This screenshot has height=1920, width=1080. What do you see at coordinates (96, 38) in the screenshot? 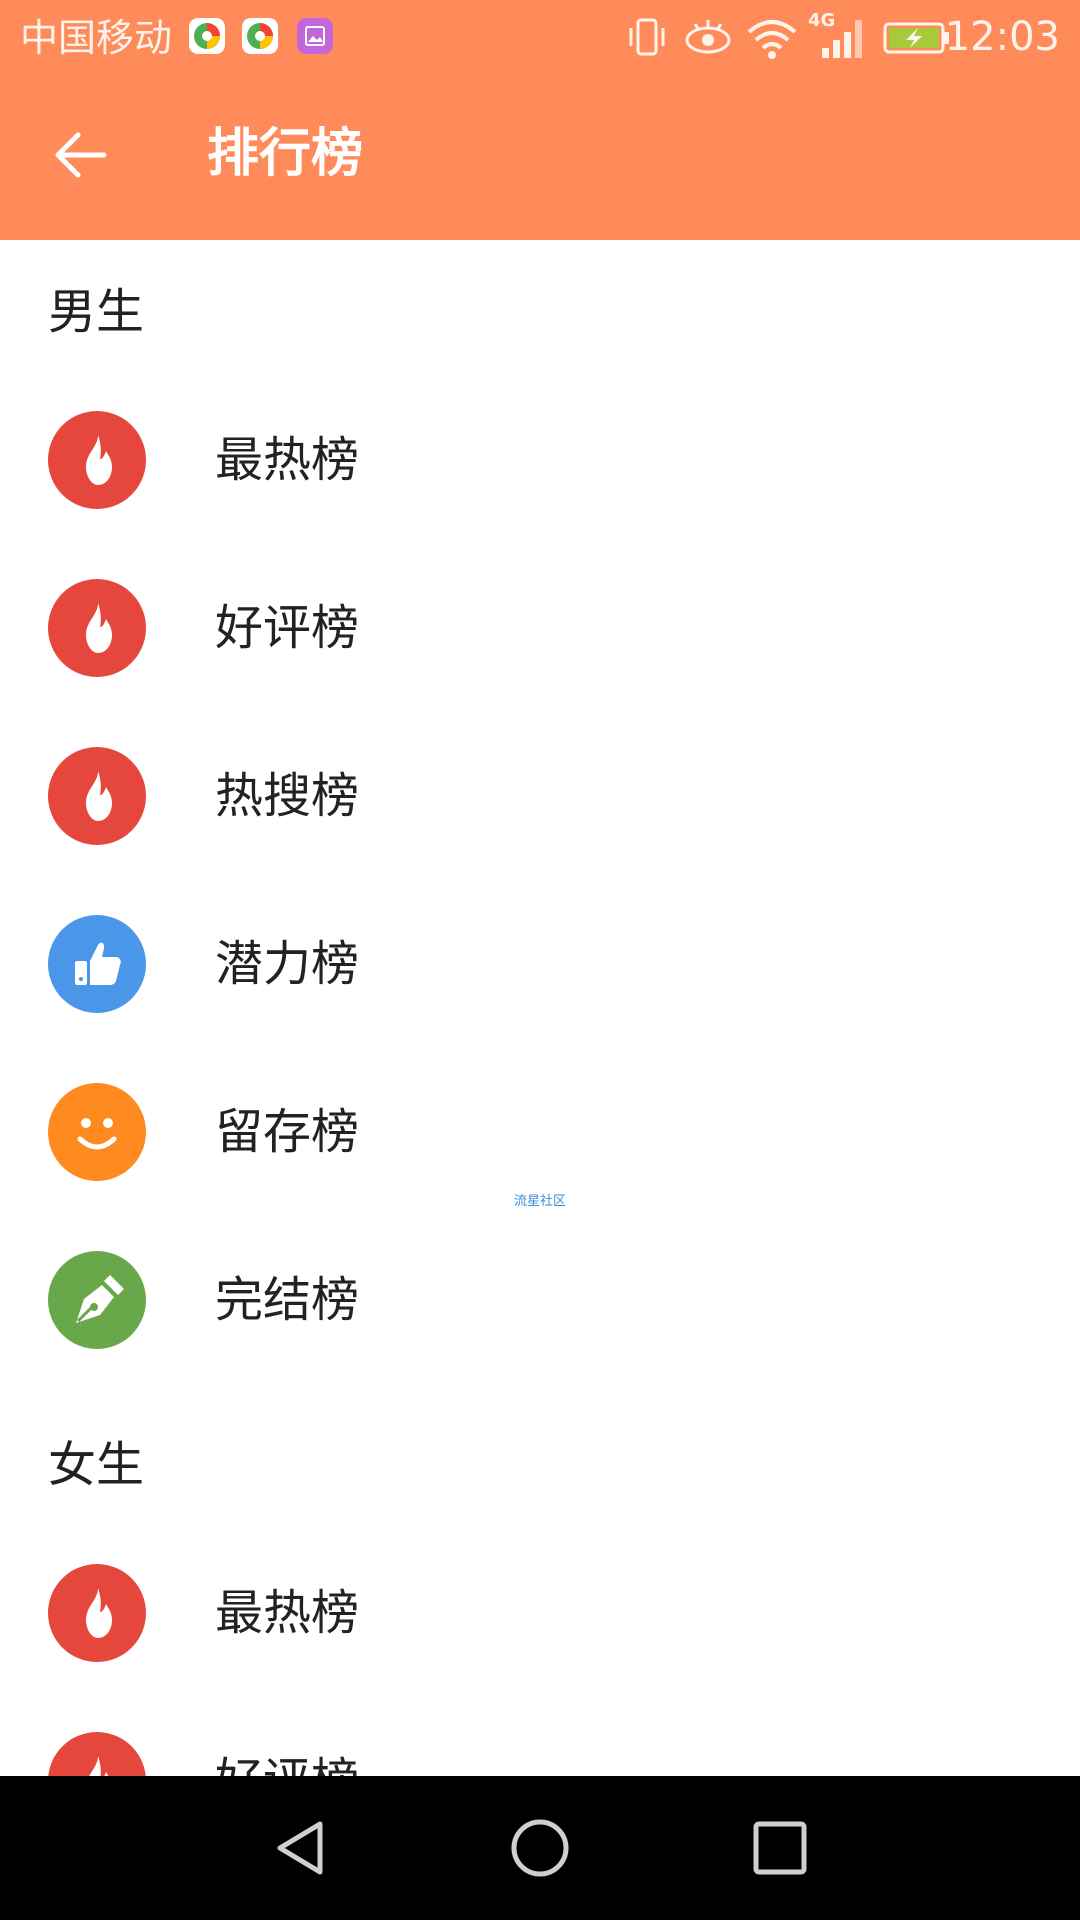
I see `carrier-name: 中国移动` at bounding box center [96, 38].